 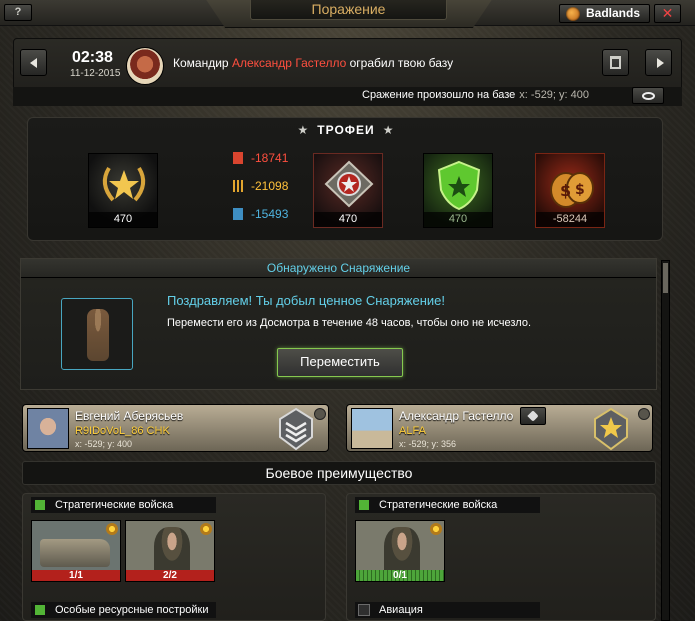 What do you see at coordinates (665, 278) in the screenshot?
I see `scroll-thumb` at bounding box center [665, 278].